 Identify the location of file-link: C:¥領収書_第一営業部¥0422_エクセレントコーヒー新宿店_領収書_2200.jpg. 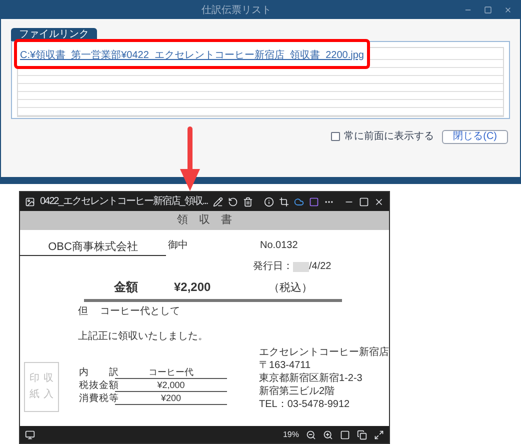
(192, 55).